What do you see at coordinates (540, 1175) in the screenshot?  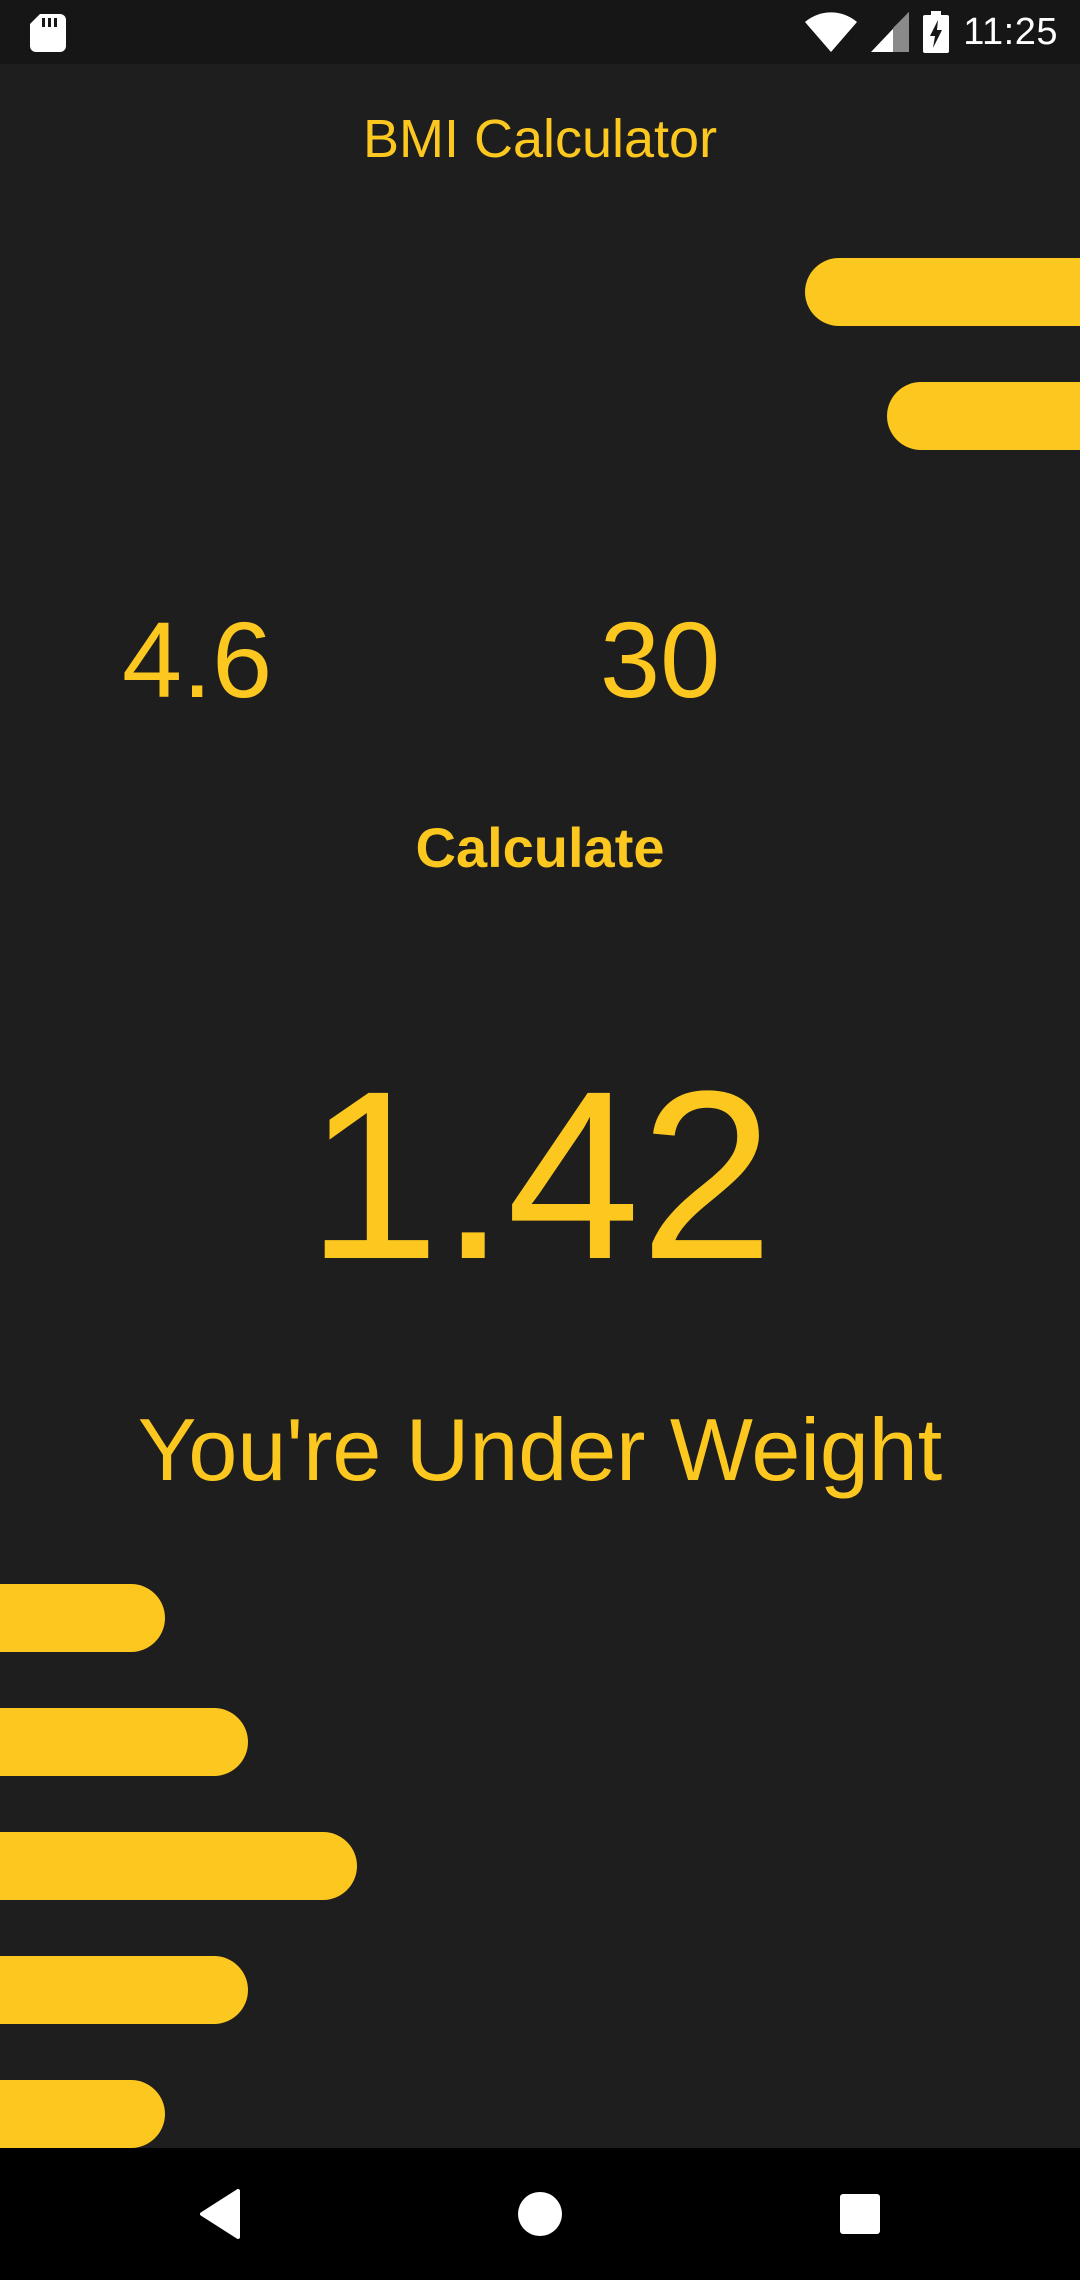 I see `bmi-result-value: 1.42` at bounding box center [540, 1175].